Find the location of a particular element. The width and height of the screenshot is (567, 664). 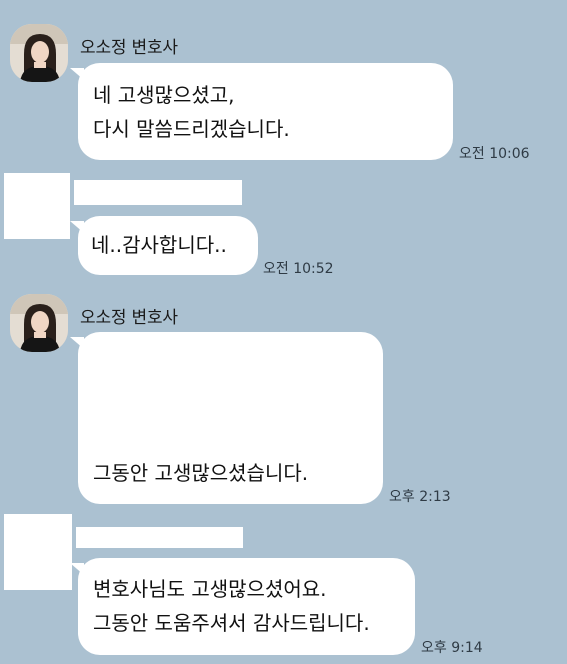

message-bubble: 그동안 고생많으셨습니다. is located at coordinates (230, 418).